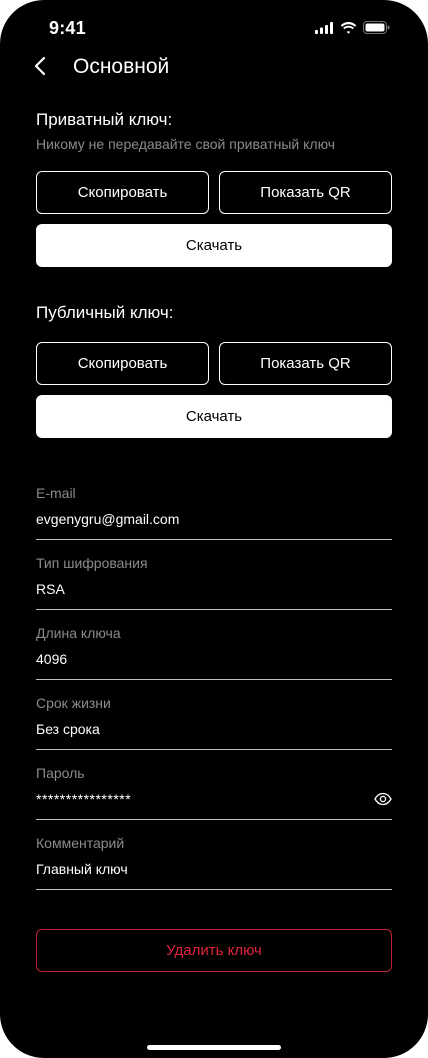 Image resolution: width=428 pixels, height=1058 pixels. What do you see at coordinates (73, 703) in the screenshot?
I see `lifetime-label: Срок жизни` at bounding box center [73, 703].